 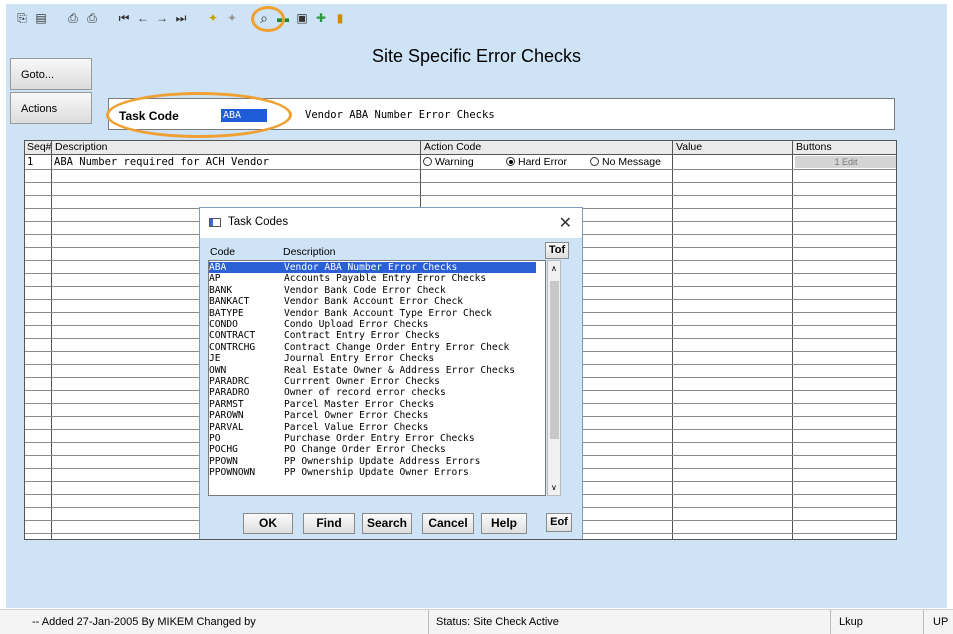 I want to click on edit-button: 1 Edit, so click(x=845, y=162).